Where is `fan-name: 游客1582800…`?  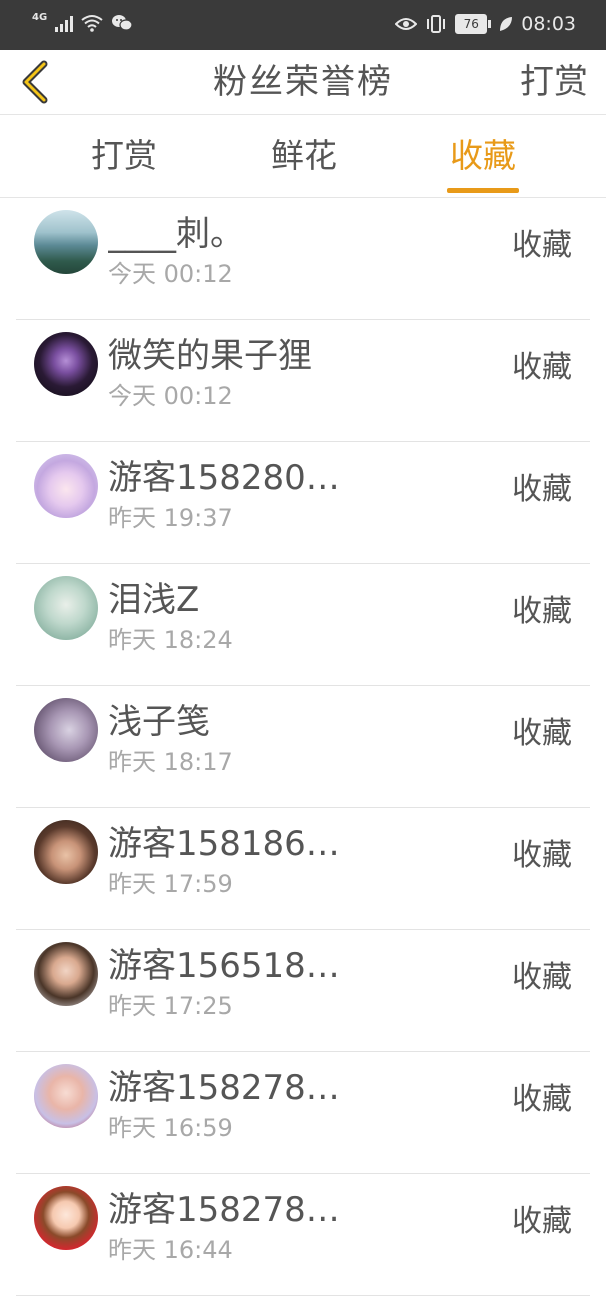 fan-name: 游客1582800… is located at coordinates (228, 478).